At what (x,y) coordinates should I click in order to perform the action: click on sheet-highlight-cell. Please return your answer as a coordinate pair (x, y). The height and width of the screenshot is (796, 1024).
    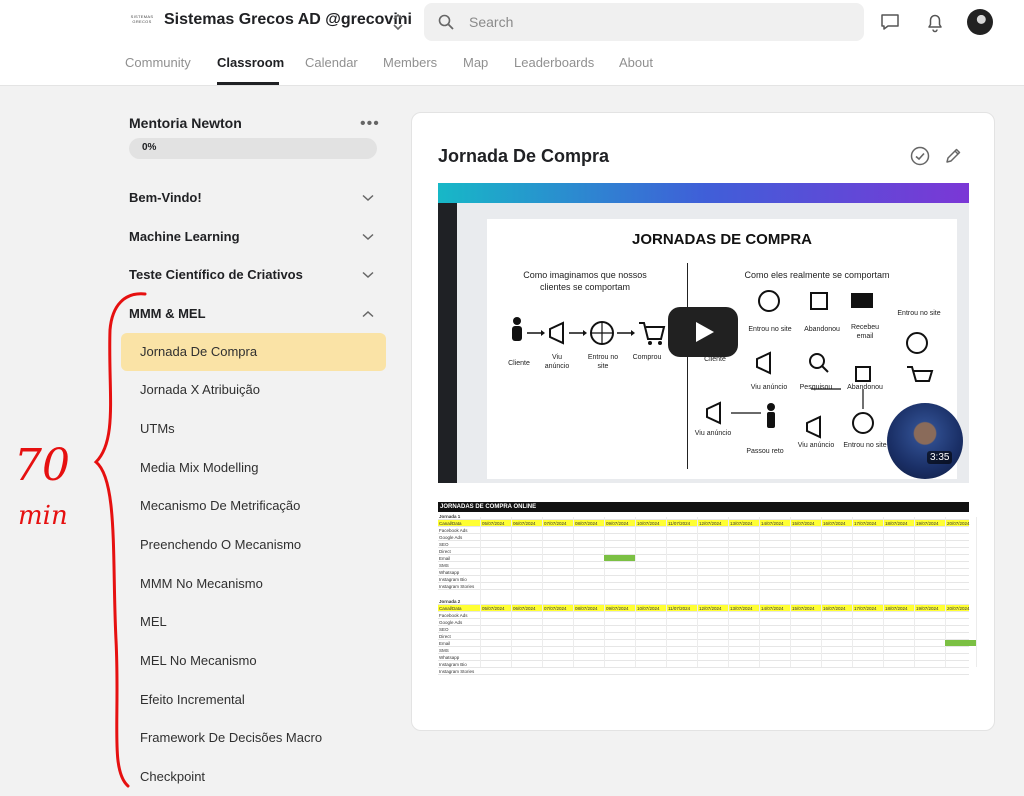
    Looking at the image, I should click on (960, 643).